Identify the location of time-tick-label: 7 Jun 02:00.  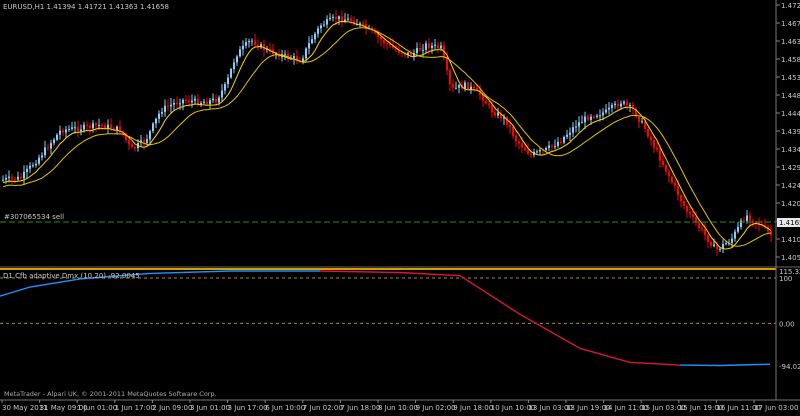
(323, 408).